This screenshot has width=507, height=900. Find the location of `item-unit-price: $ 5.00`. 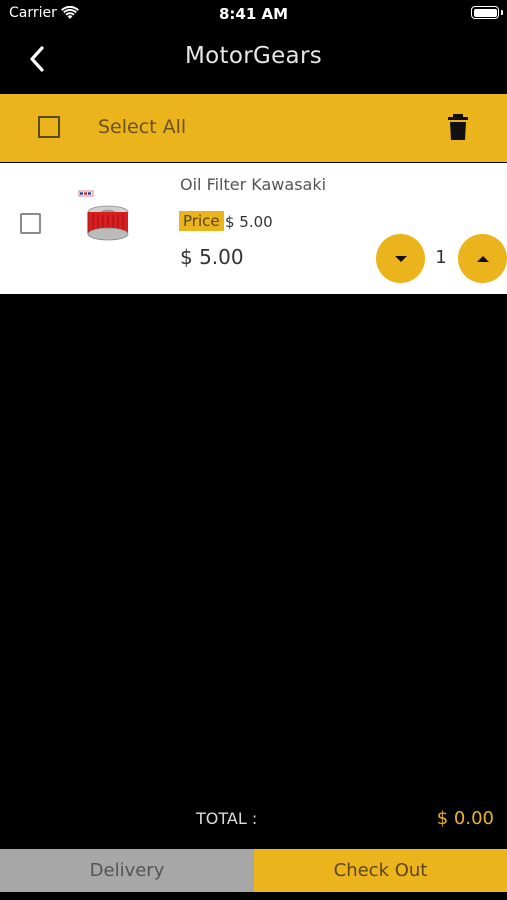

item-unit-price: $ 5.00 is located at coordinates (249, 222).